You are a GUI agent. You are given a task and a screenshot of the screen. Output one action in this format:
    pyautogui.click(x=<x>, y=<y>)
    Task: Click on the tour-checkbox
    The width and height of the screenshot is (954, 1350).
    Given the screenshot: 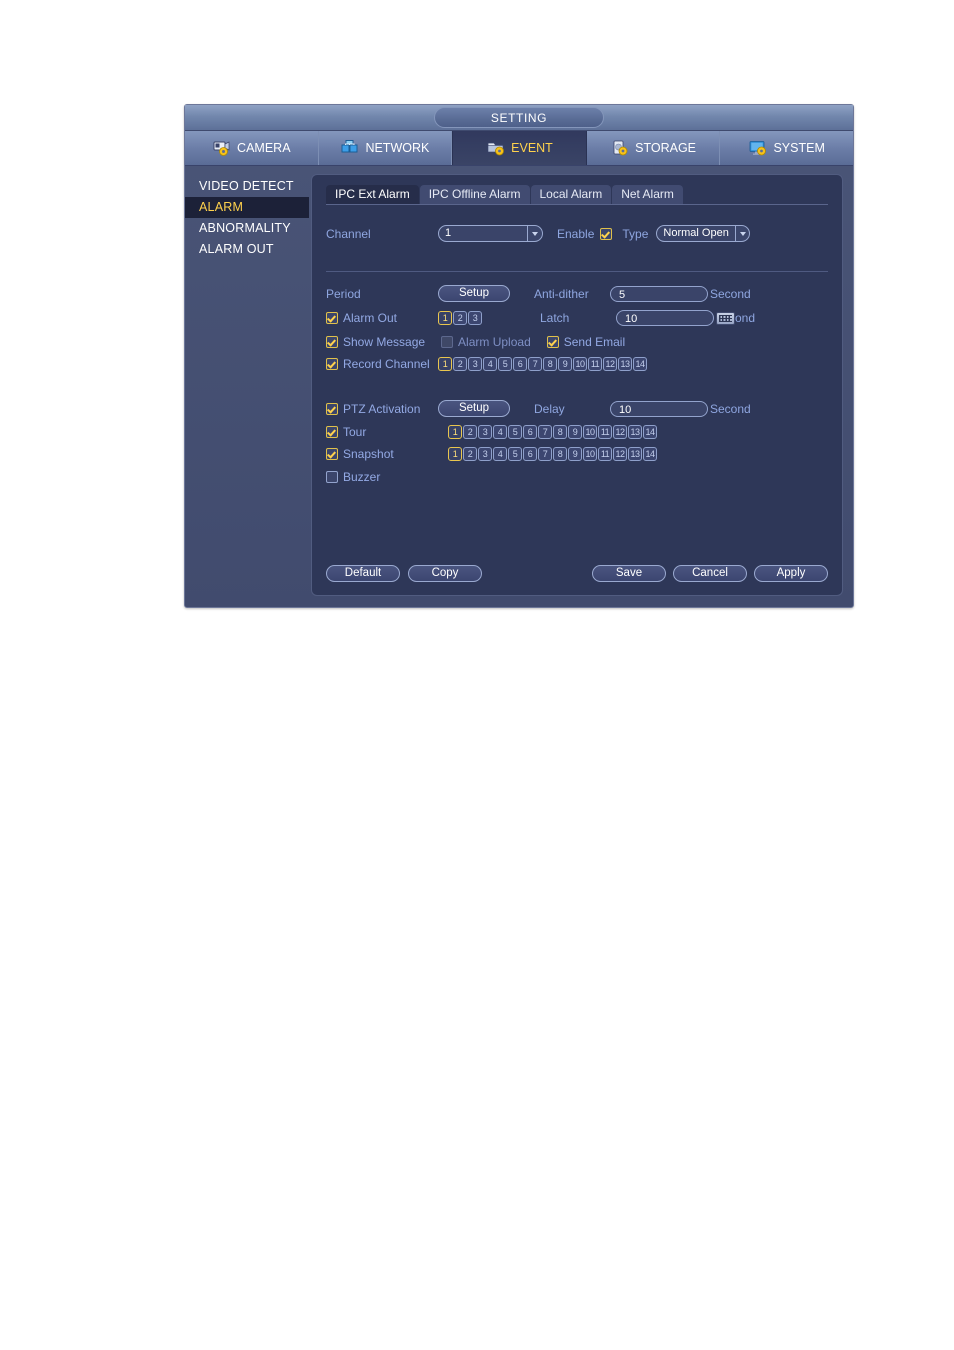 What is the action you would take?
    pyautogui.click(x=332, y=432)
    